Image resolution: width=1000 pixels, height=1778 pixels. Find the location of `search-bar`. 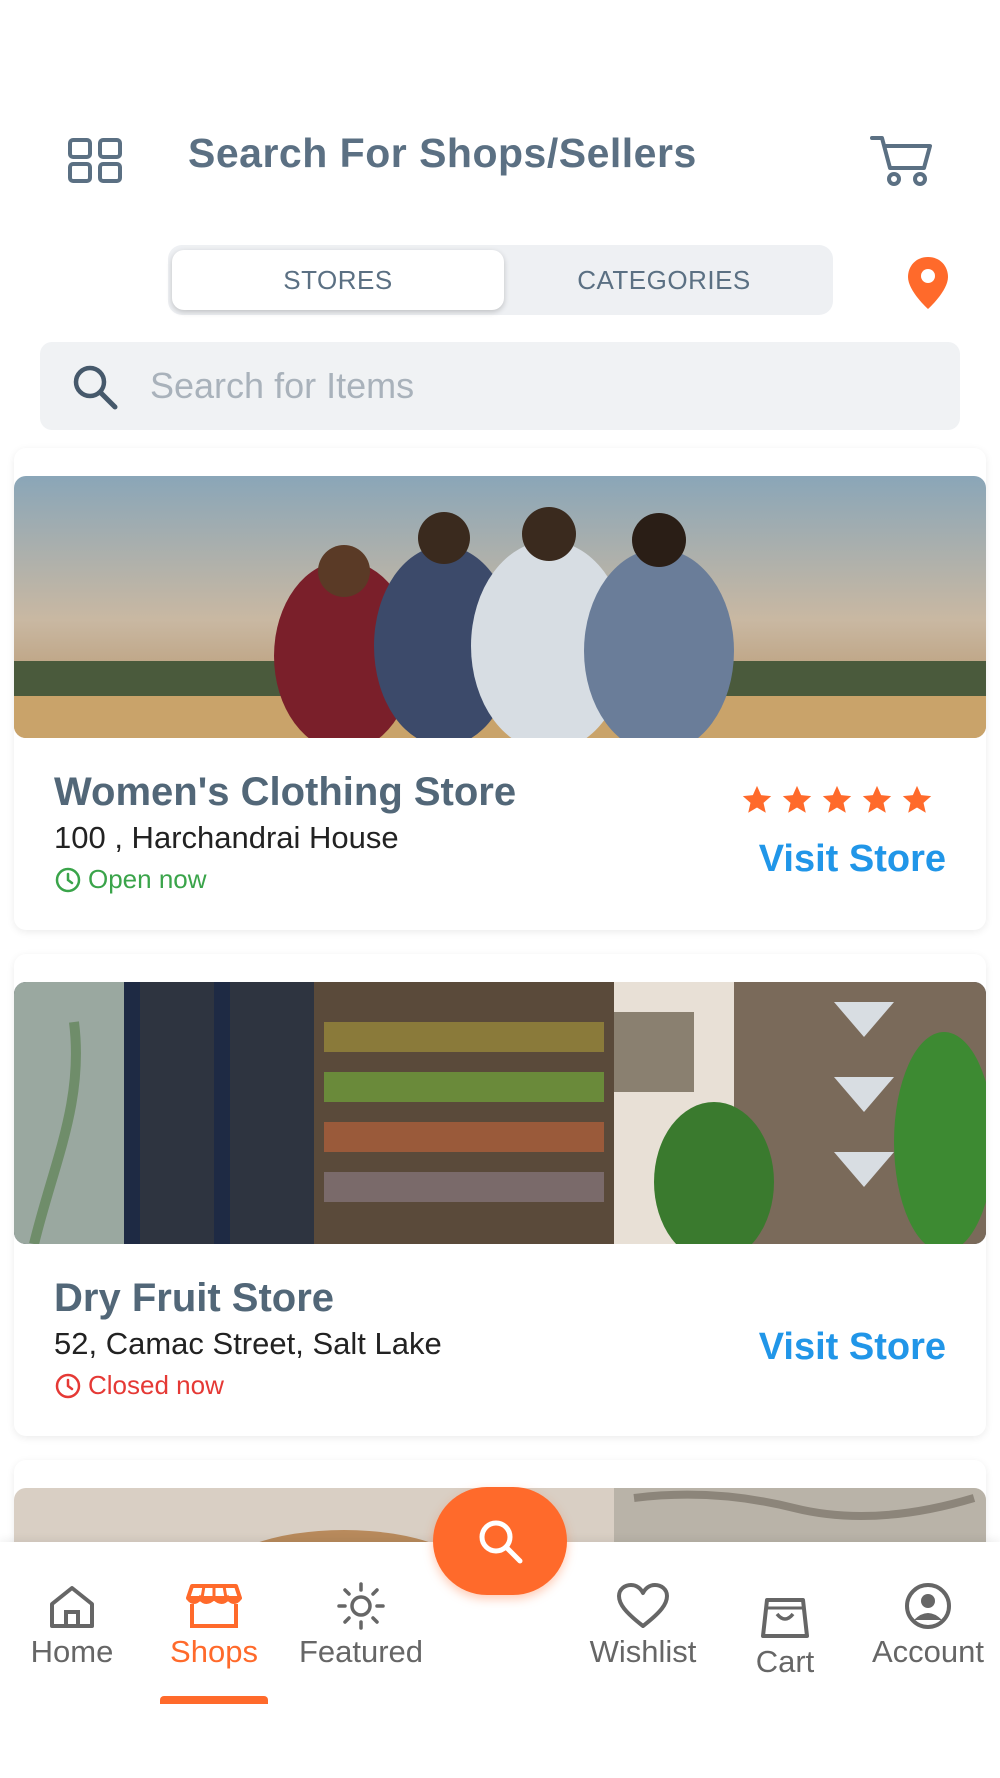

search-bar is located at coordinates (500, 386).